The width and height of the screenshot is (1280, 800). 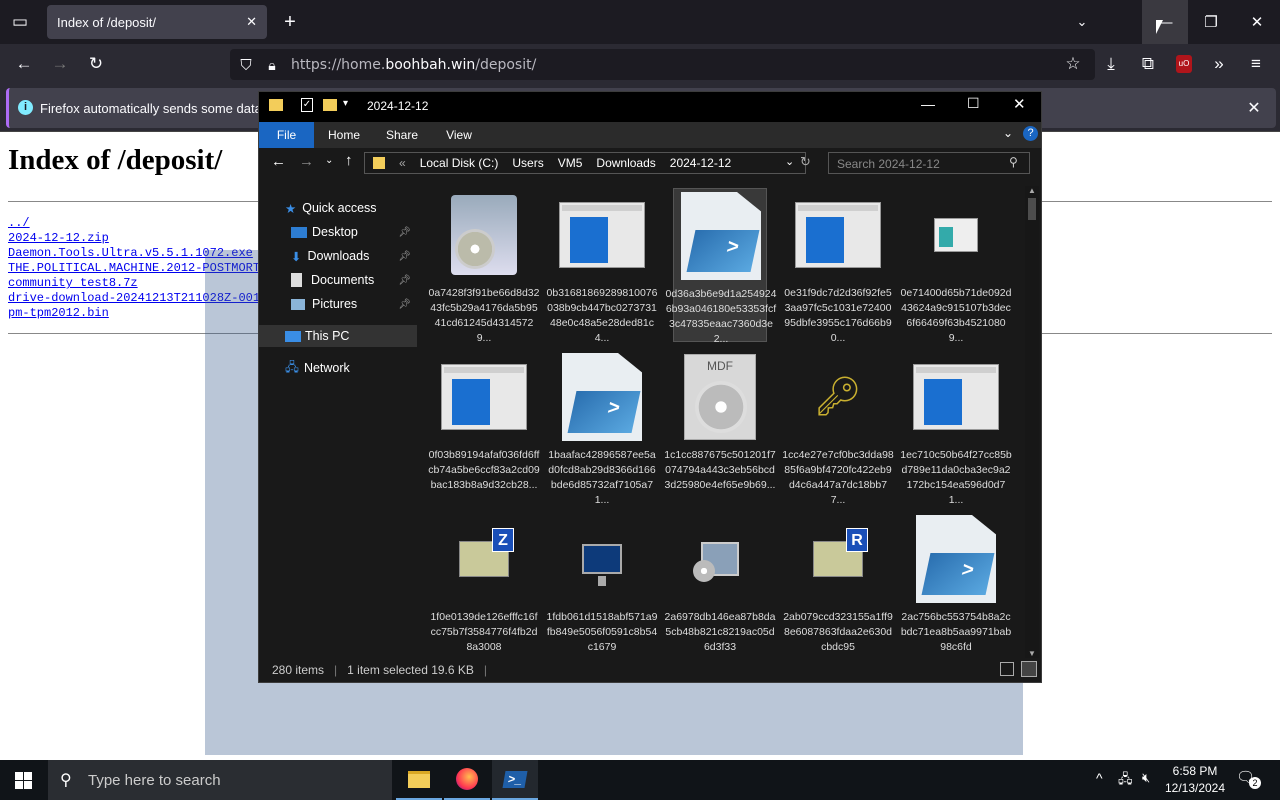 I want to click on vertical-scrollbar: ▲ ▼, so click(x=1032, y=422).